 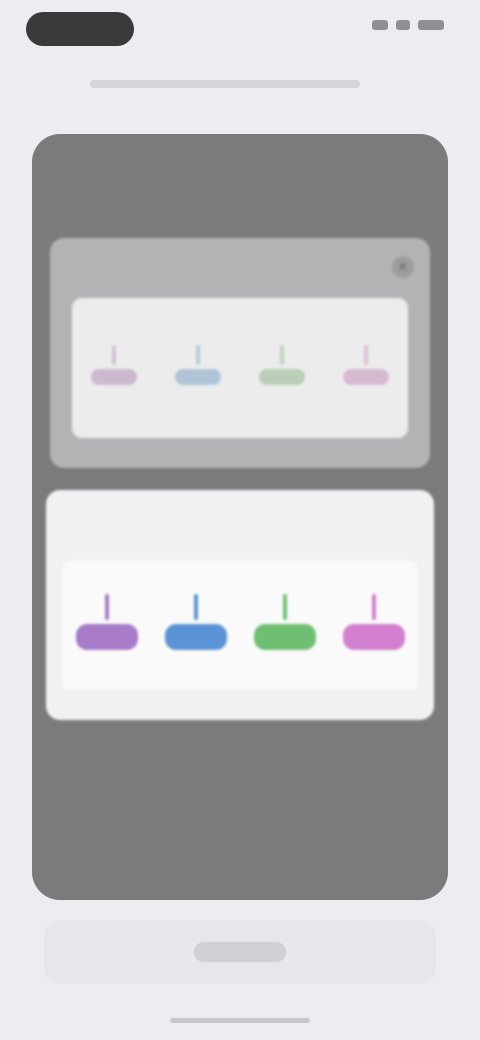 I want to click on status-icons, so click(x=408, y=25).